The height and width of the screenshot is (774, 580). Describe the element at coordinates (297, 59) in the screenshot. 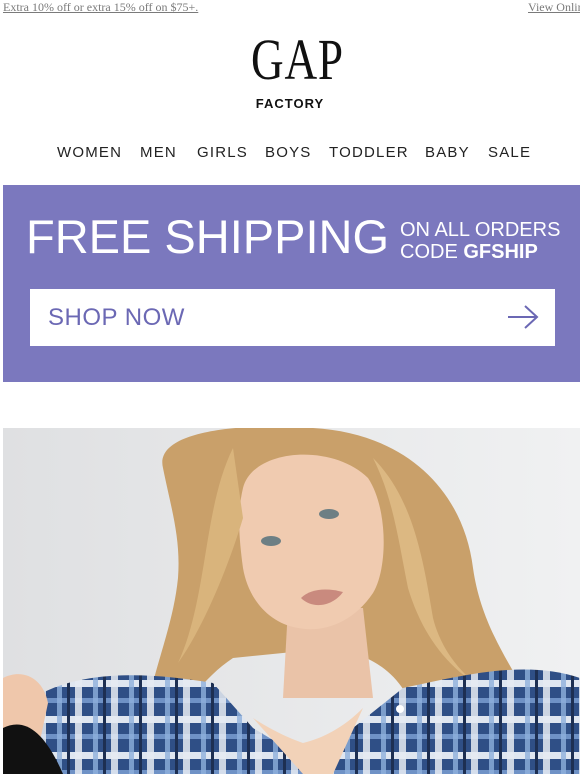

I see `logo-gap-text: GAP` at that location.